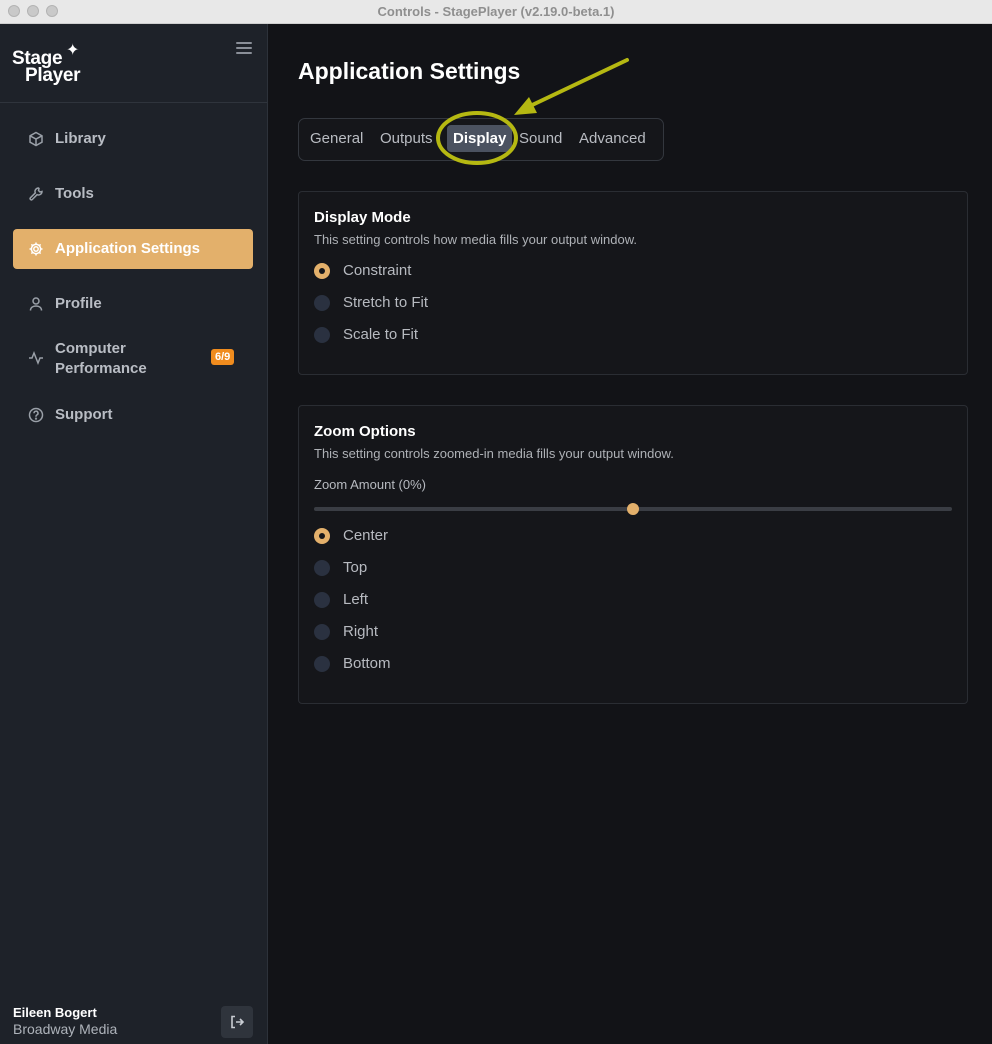 Image resolution: width=992 pixels, height=1044 pixels. I want to click on radio-top: Top, so click(514, 568).